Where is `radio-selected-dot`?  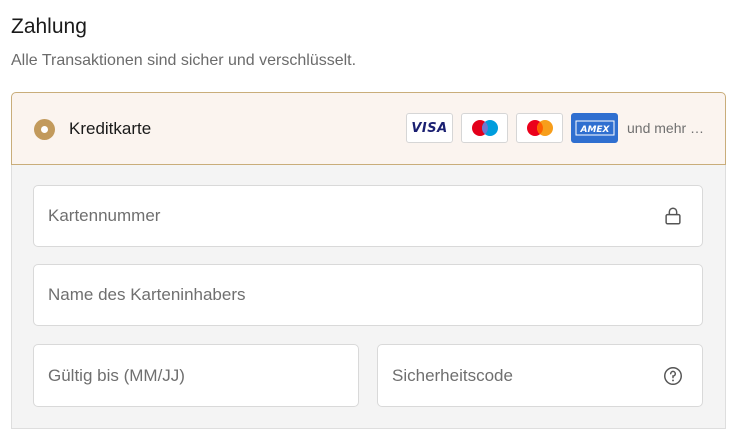
radio-selected-dot is located at coordinates (44, 129).